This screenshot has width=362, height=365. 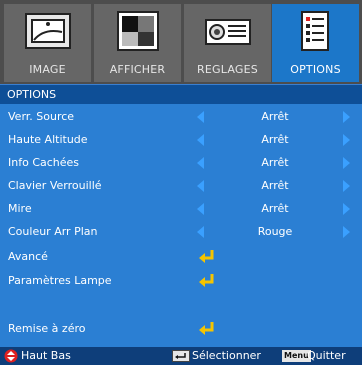 What do you see at coordinates (181, 281) in the screenshot?
I see `list-item-parametres-lampe: Paramètres Lampe` at bounding box center [181, 281].